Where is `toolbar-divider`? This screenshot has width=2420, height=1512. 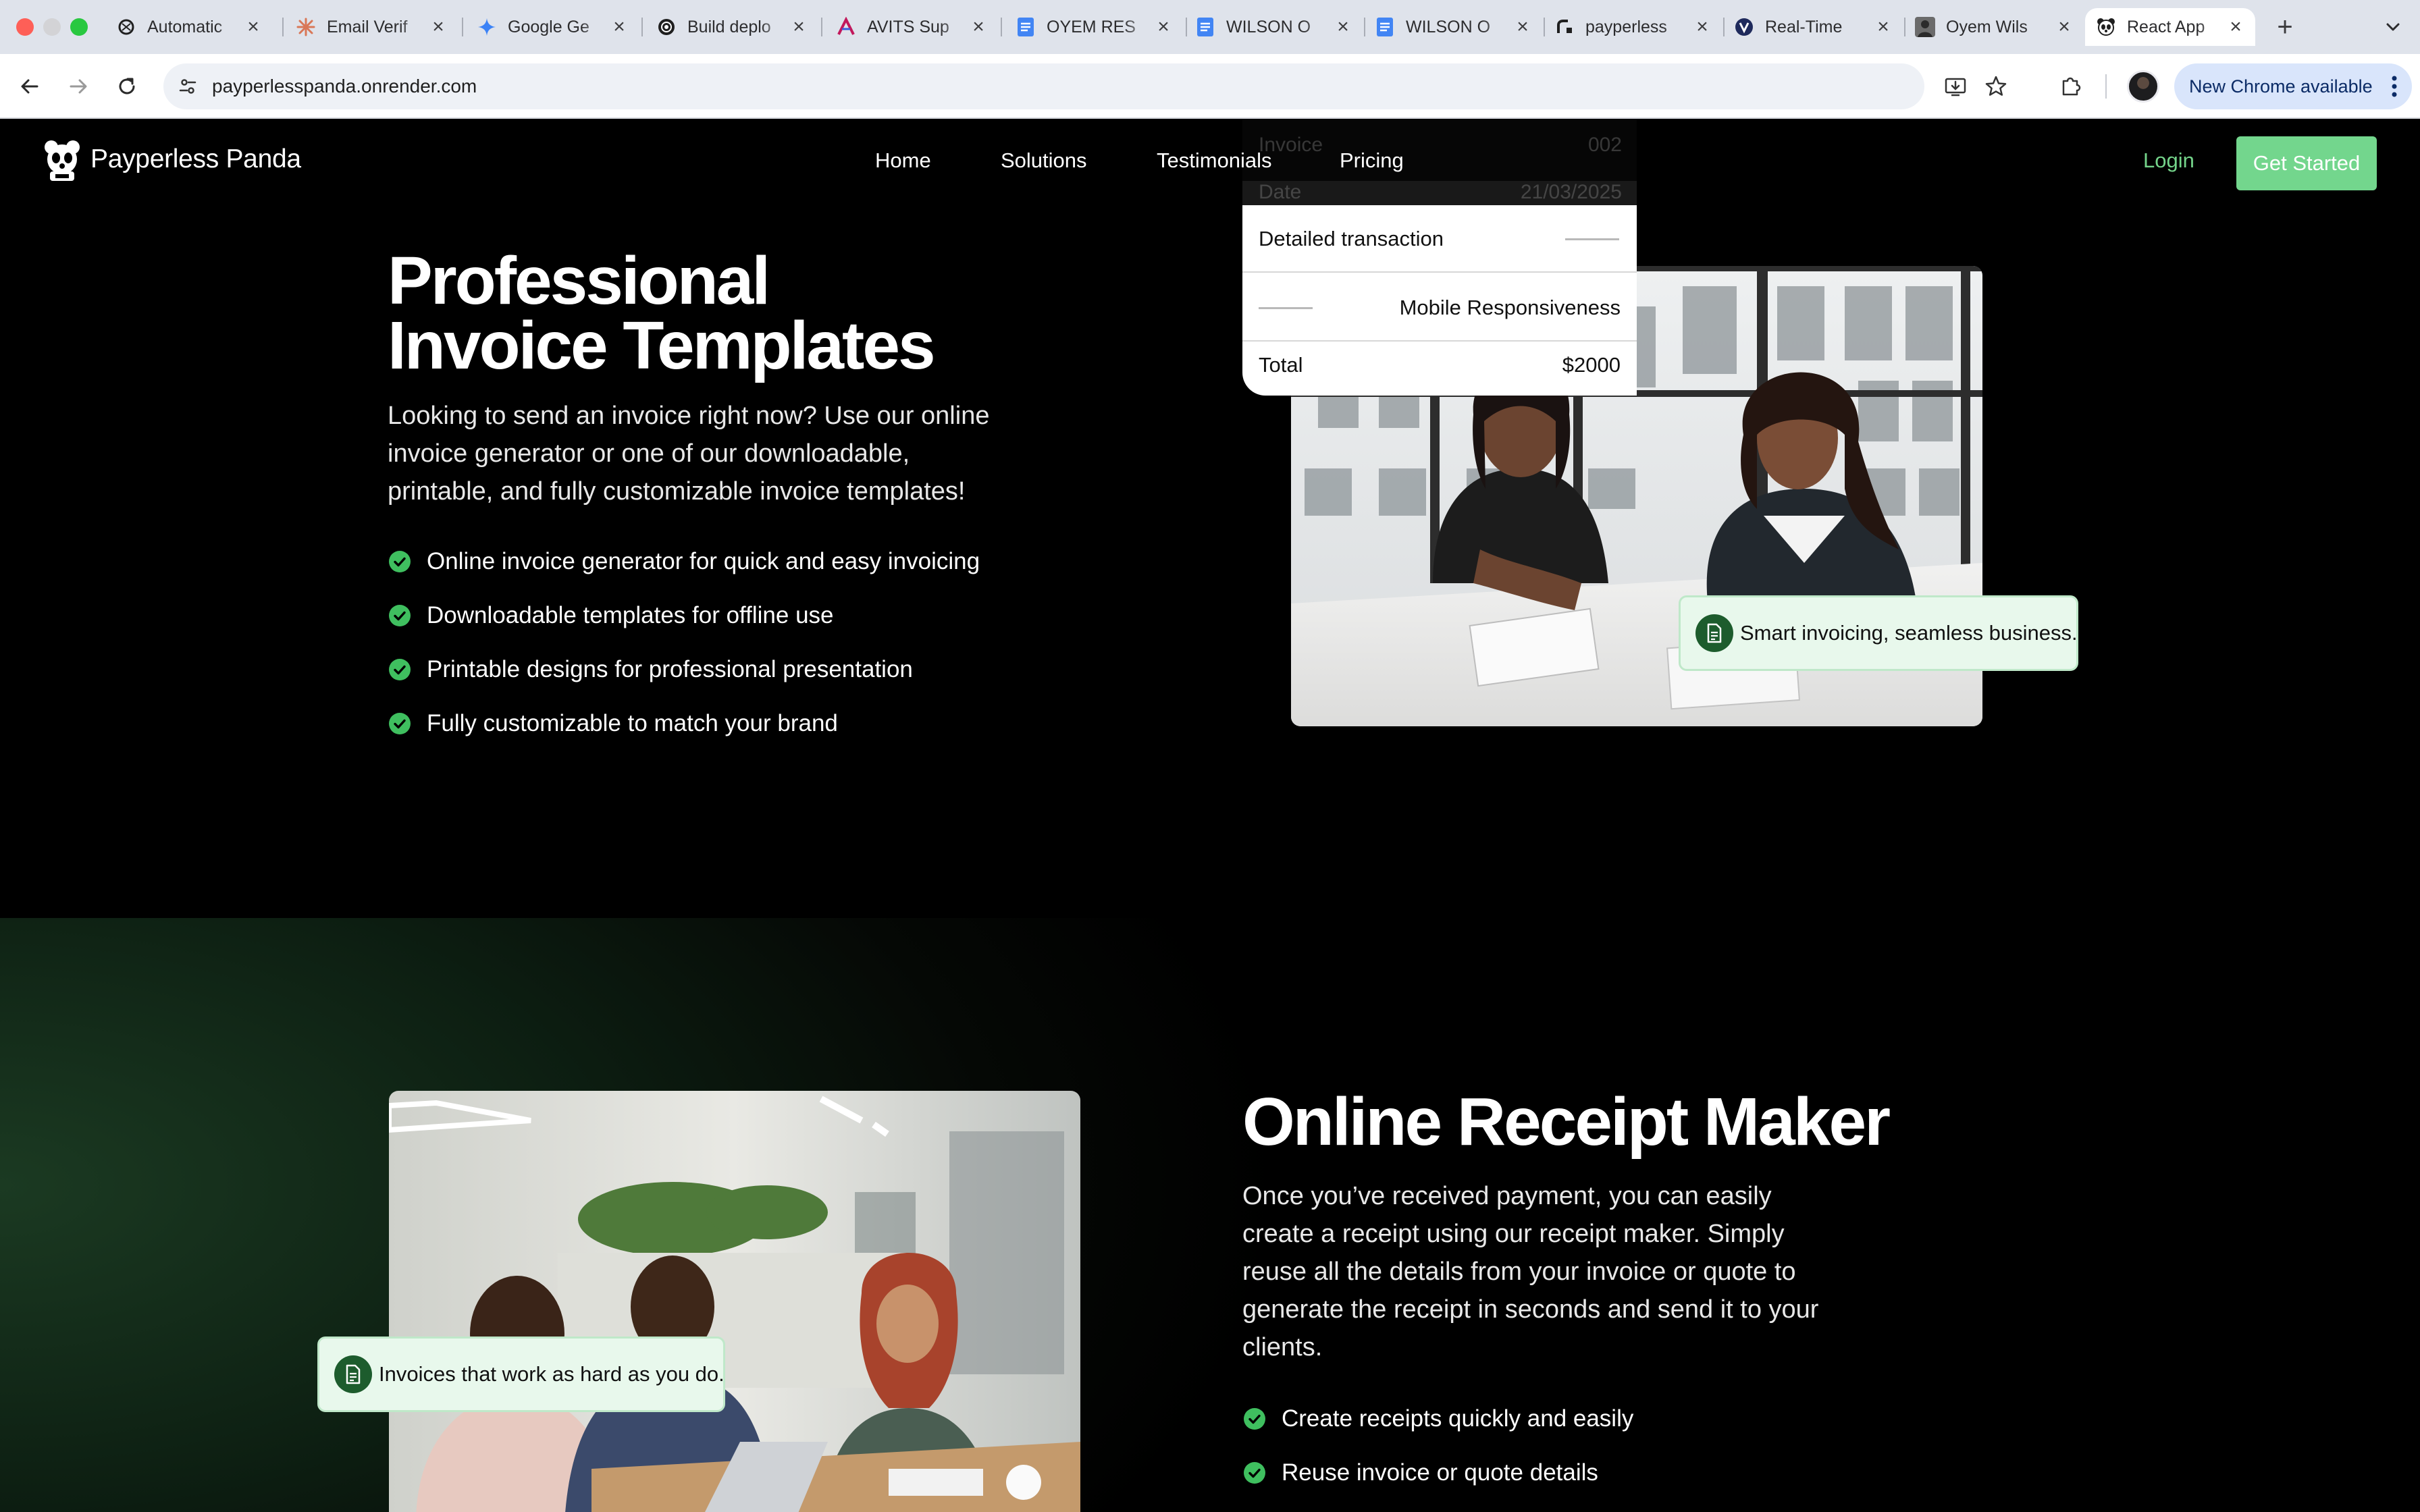 toolbar-divider is located at coordinates (2106, 87).